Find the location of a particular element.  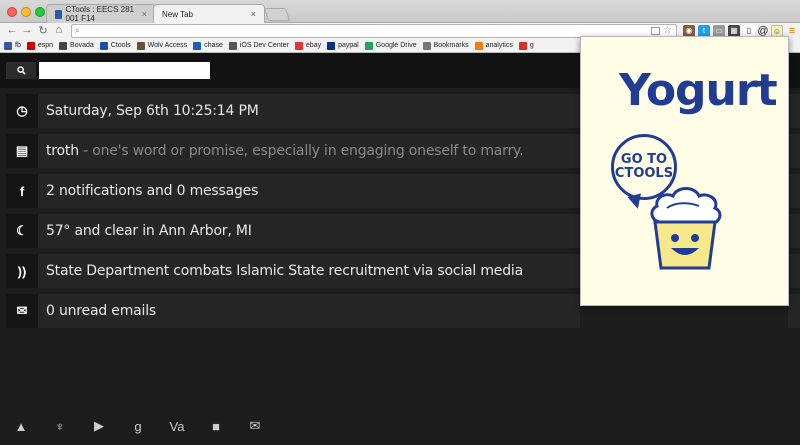

tab-ctools: CTools : EECS 281 001 F14 × is located at coordinates (101, 13).